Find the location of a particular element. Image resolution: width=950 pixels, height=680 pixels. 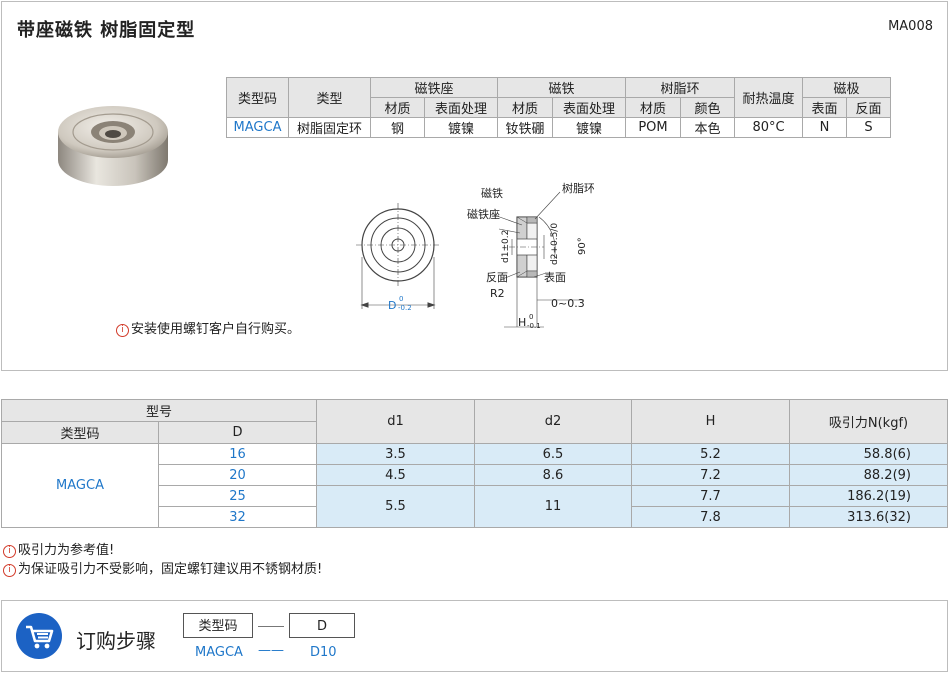

dim-header-type-code: 类型码 is located at coordinates (80, 432).